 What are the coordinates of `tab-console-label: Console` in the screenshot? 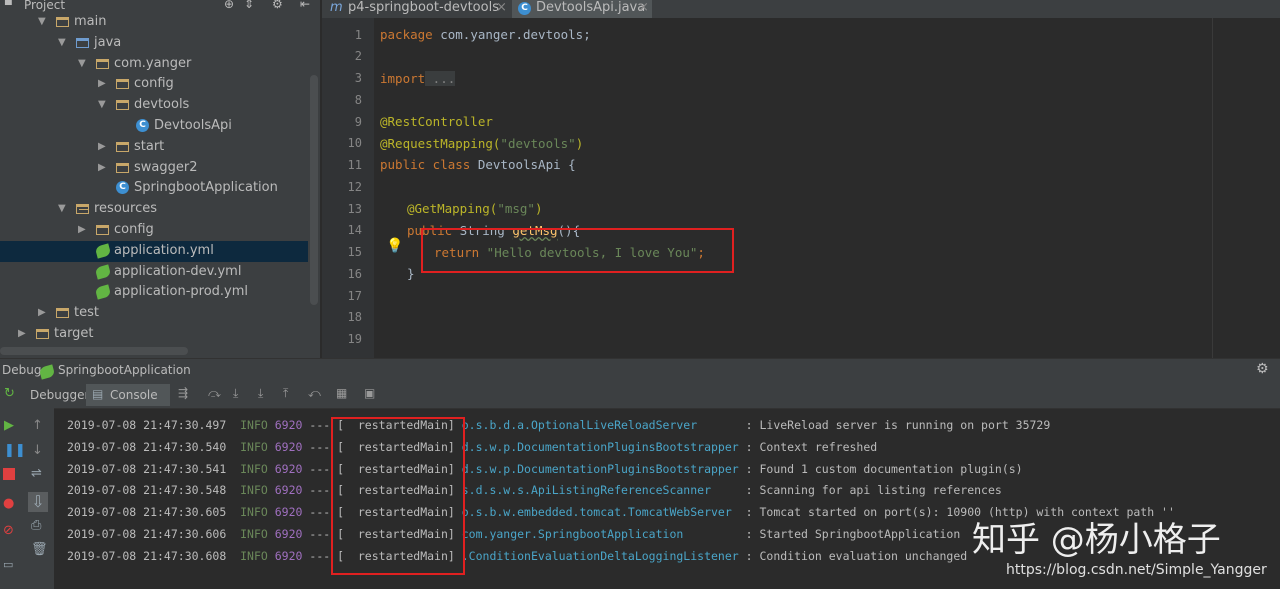 It's located at (134, 395).